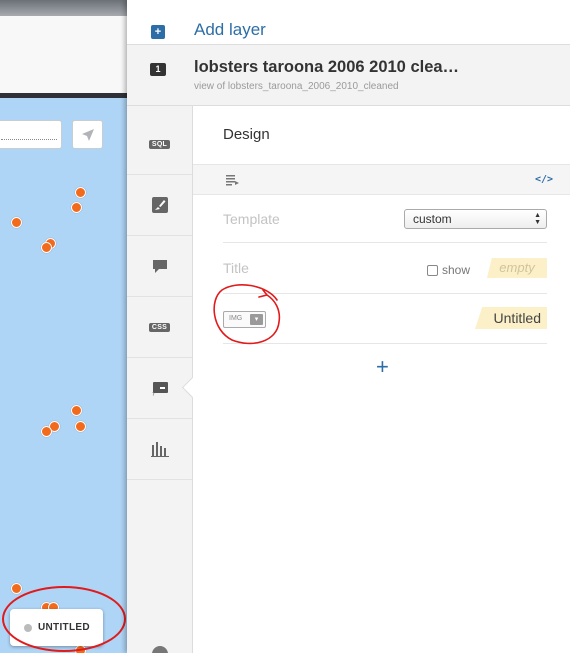 The height and width of the screenshot is (653, 570). I want to click on tab-filters, so click(159, 449).